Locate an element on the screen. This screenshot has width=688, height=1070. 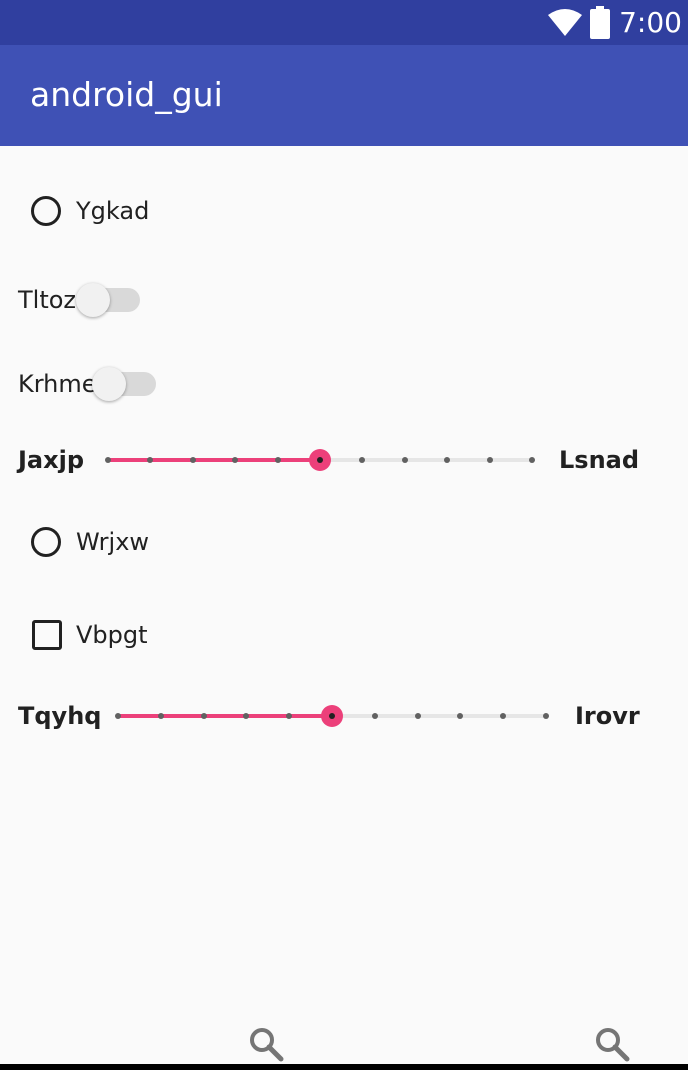
seekbar-row-1: Jaxjp Lsnad is located at coordinates (344, 460).